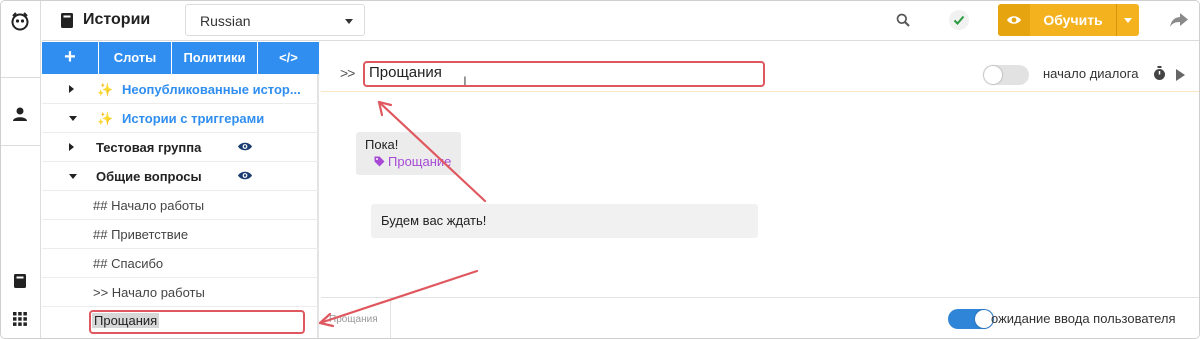 This screenshot has height=339, width=1200. I want to click on story-item: ## Спасибо, so click(180, 263).